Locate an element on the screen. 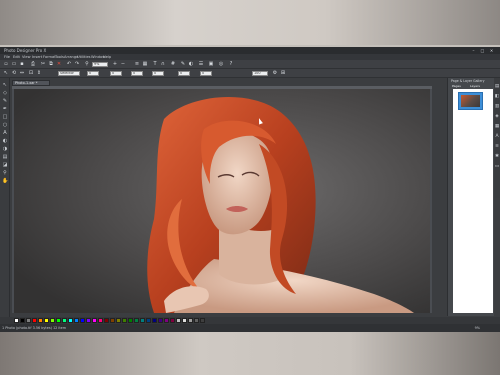  push-icon: ✋ is located at coordinates (5, 181).